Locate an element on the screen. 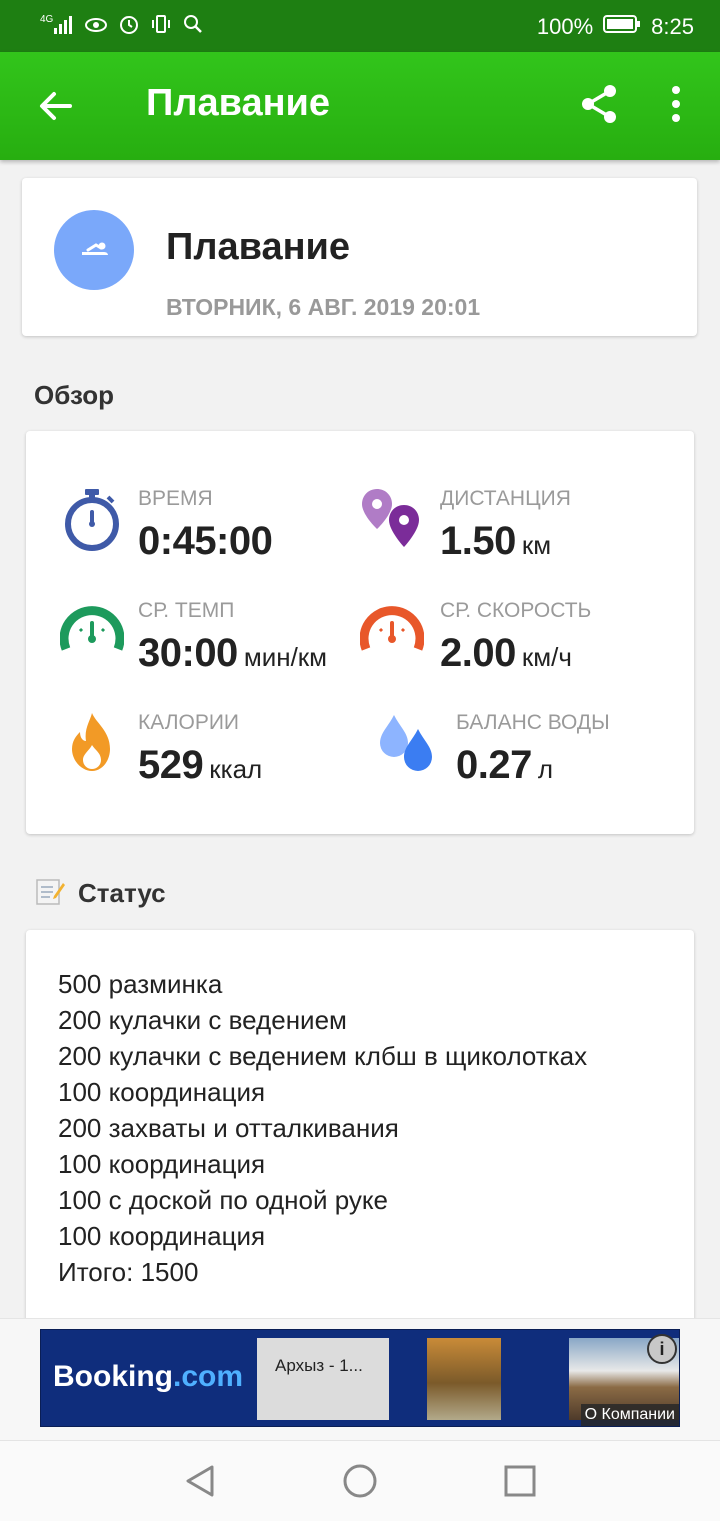 Image resolution: width=720 pixels, height=1521 pixels. vibrate-icon is located at coordinates (161, 27).